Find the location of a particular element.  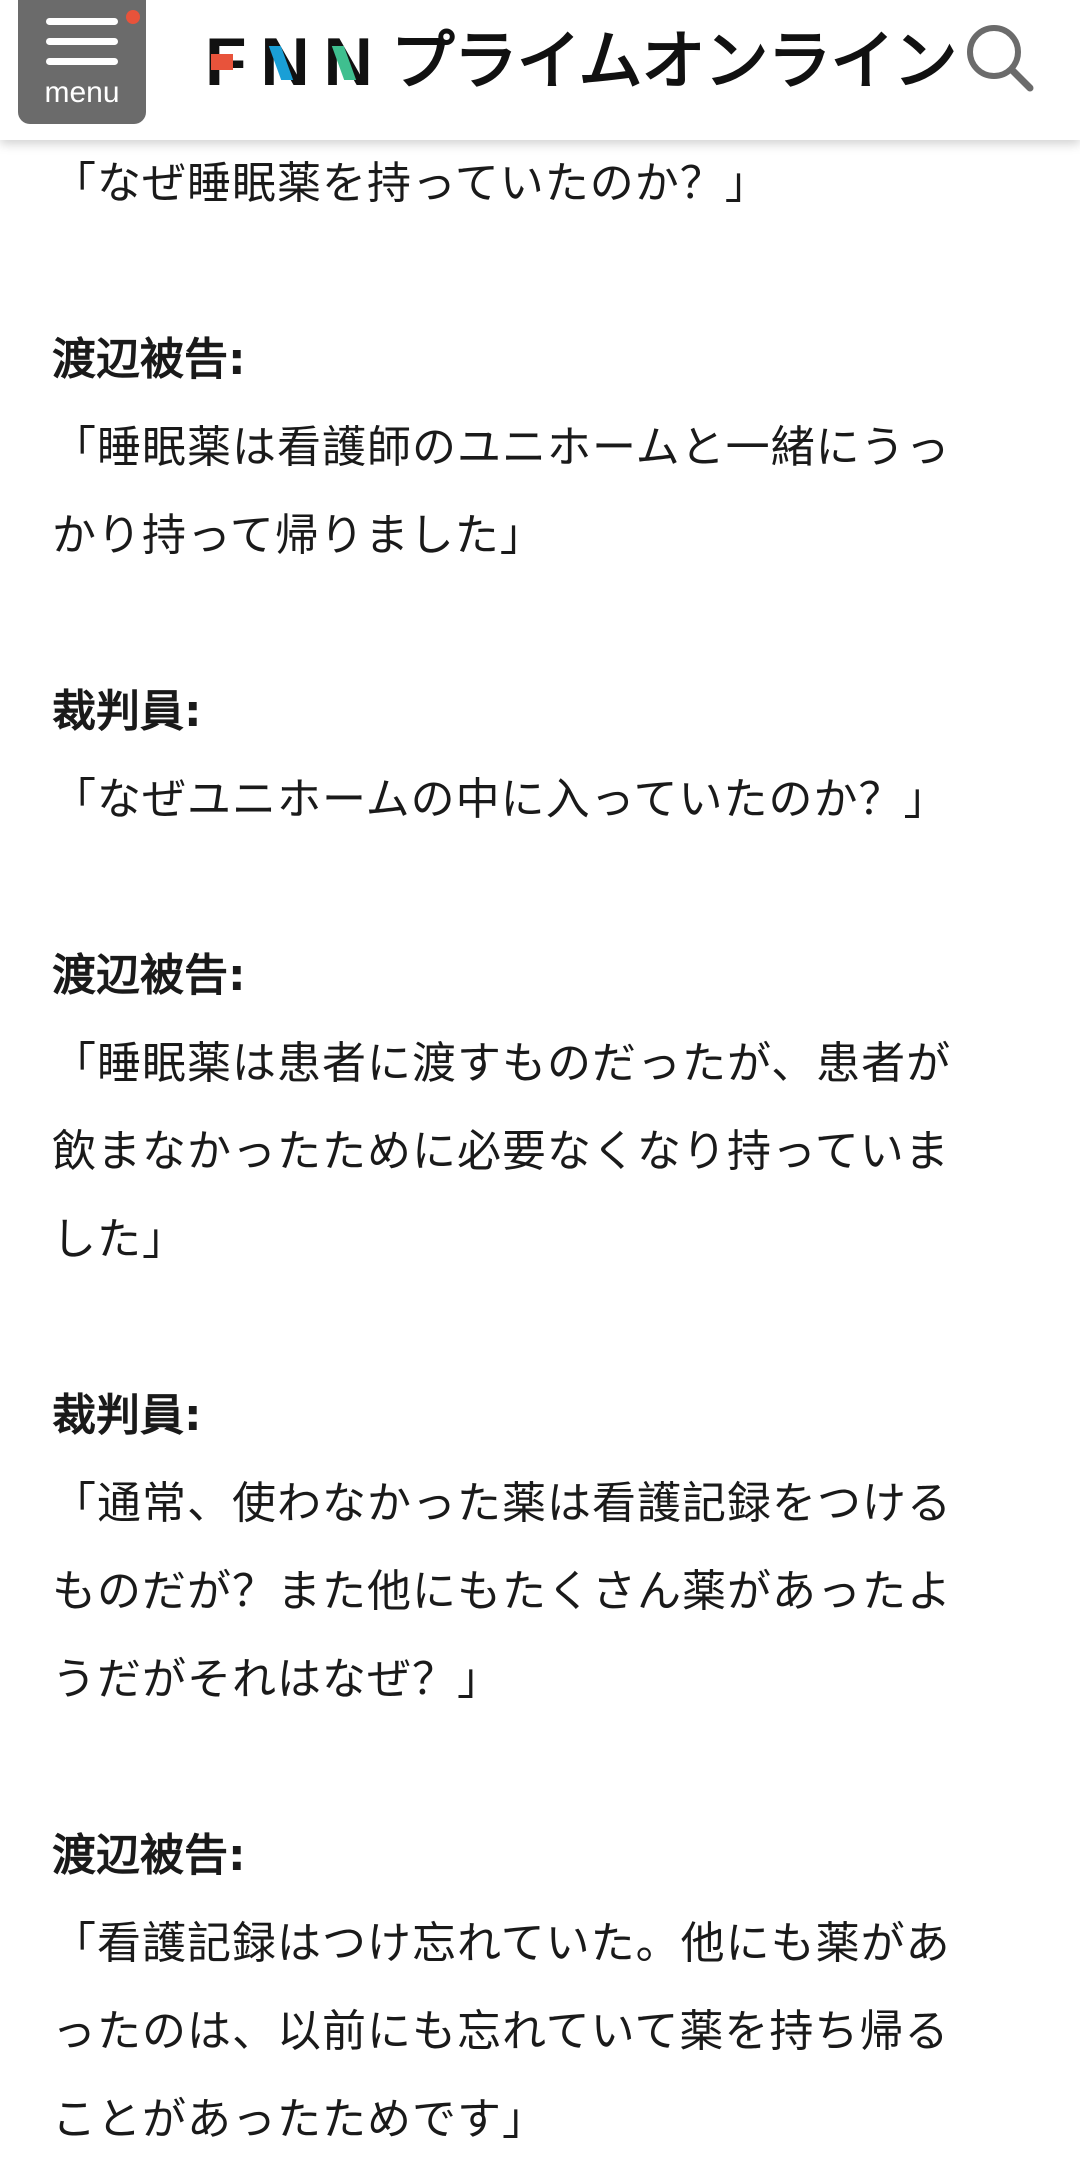

dialogue-line: 「睡眠薬は患者に渡すものだったが、患者が is located at coordinates (502, 1063).